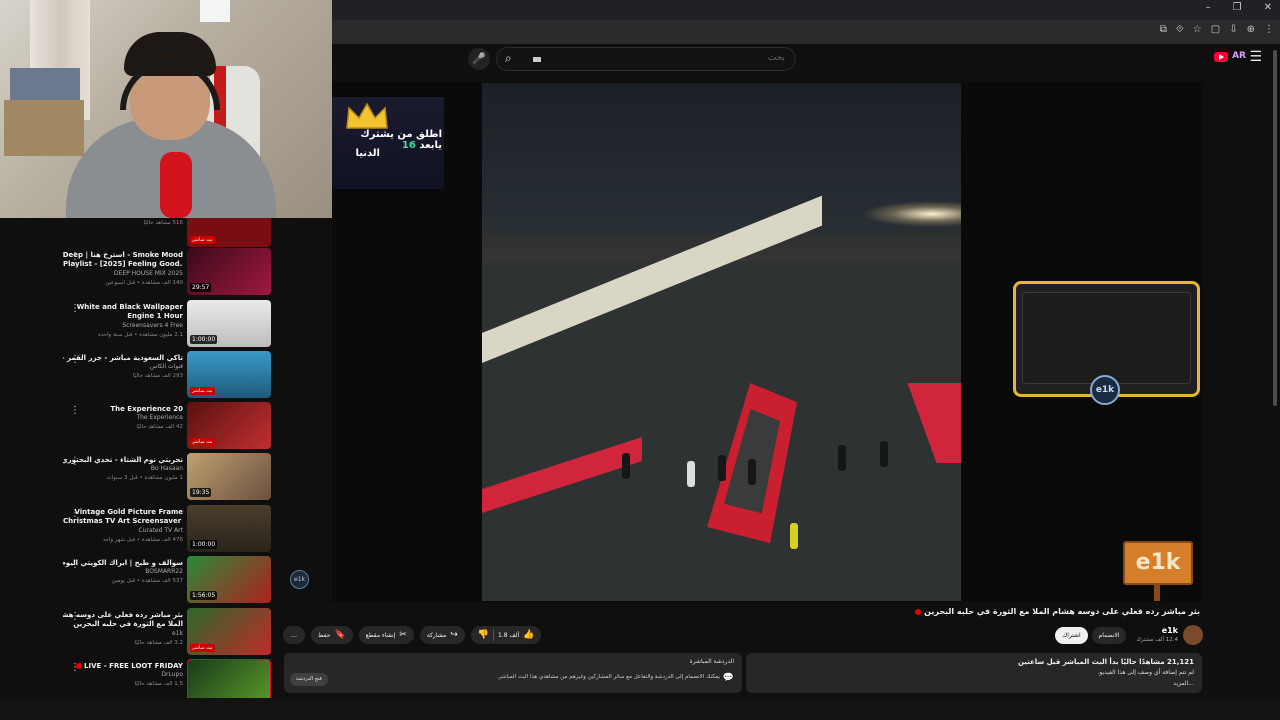 This screenshot has width=1280, height=720. I want to click on channel-avatar, so click(1193, 635).